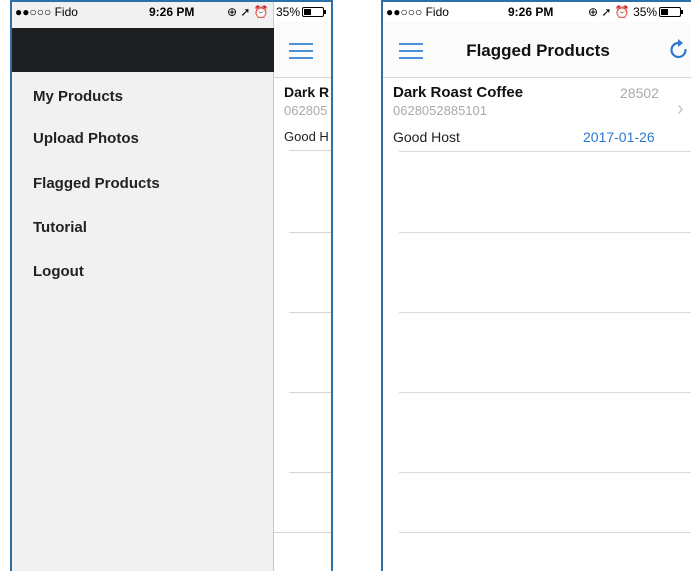  What do you see at coordinates (679, 50) in the screenshot?
I see `refresh-icon` at bounding box center [679, 50].